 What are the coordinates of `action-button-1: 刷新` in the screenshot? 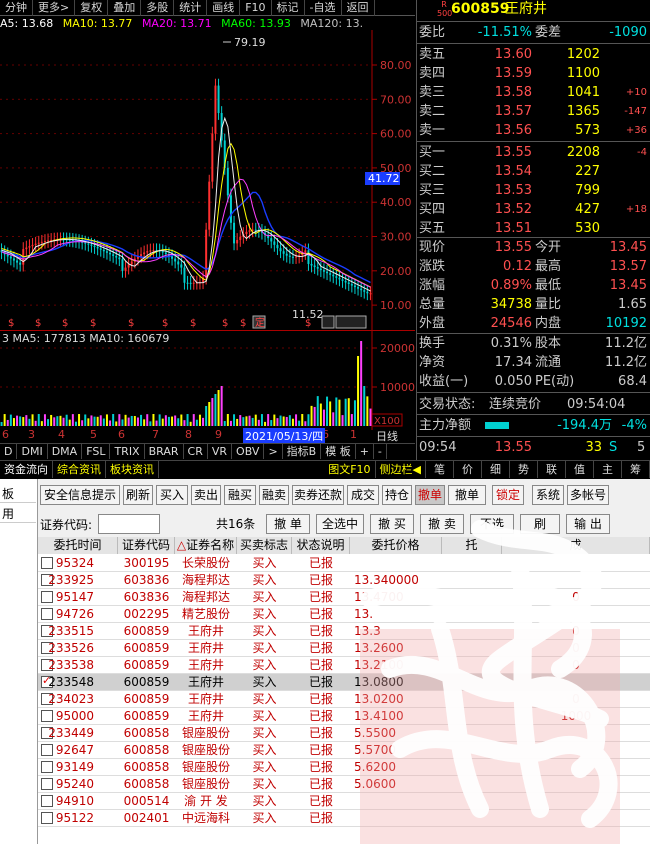 It's located at (138, 495).